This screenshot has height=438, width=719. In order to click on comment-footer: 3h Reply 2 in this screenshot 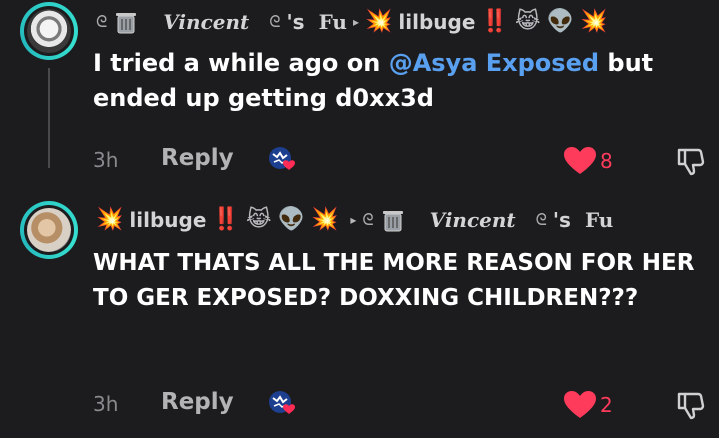, I will do `click(406, 406)`.